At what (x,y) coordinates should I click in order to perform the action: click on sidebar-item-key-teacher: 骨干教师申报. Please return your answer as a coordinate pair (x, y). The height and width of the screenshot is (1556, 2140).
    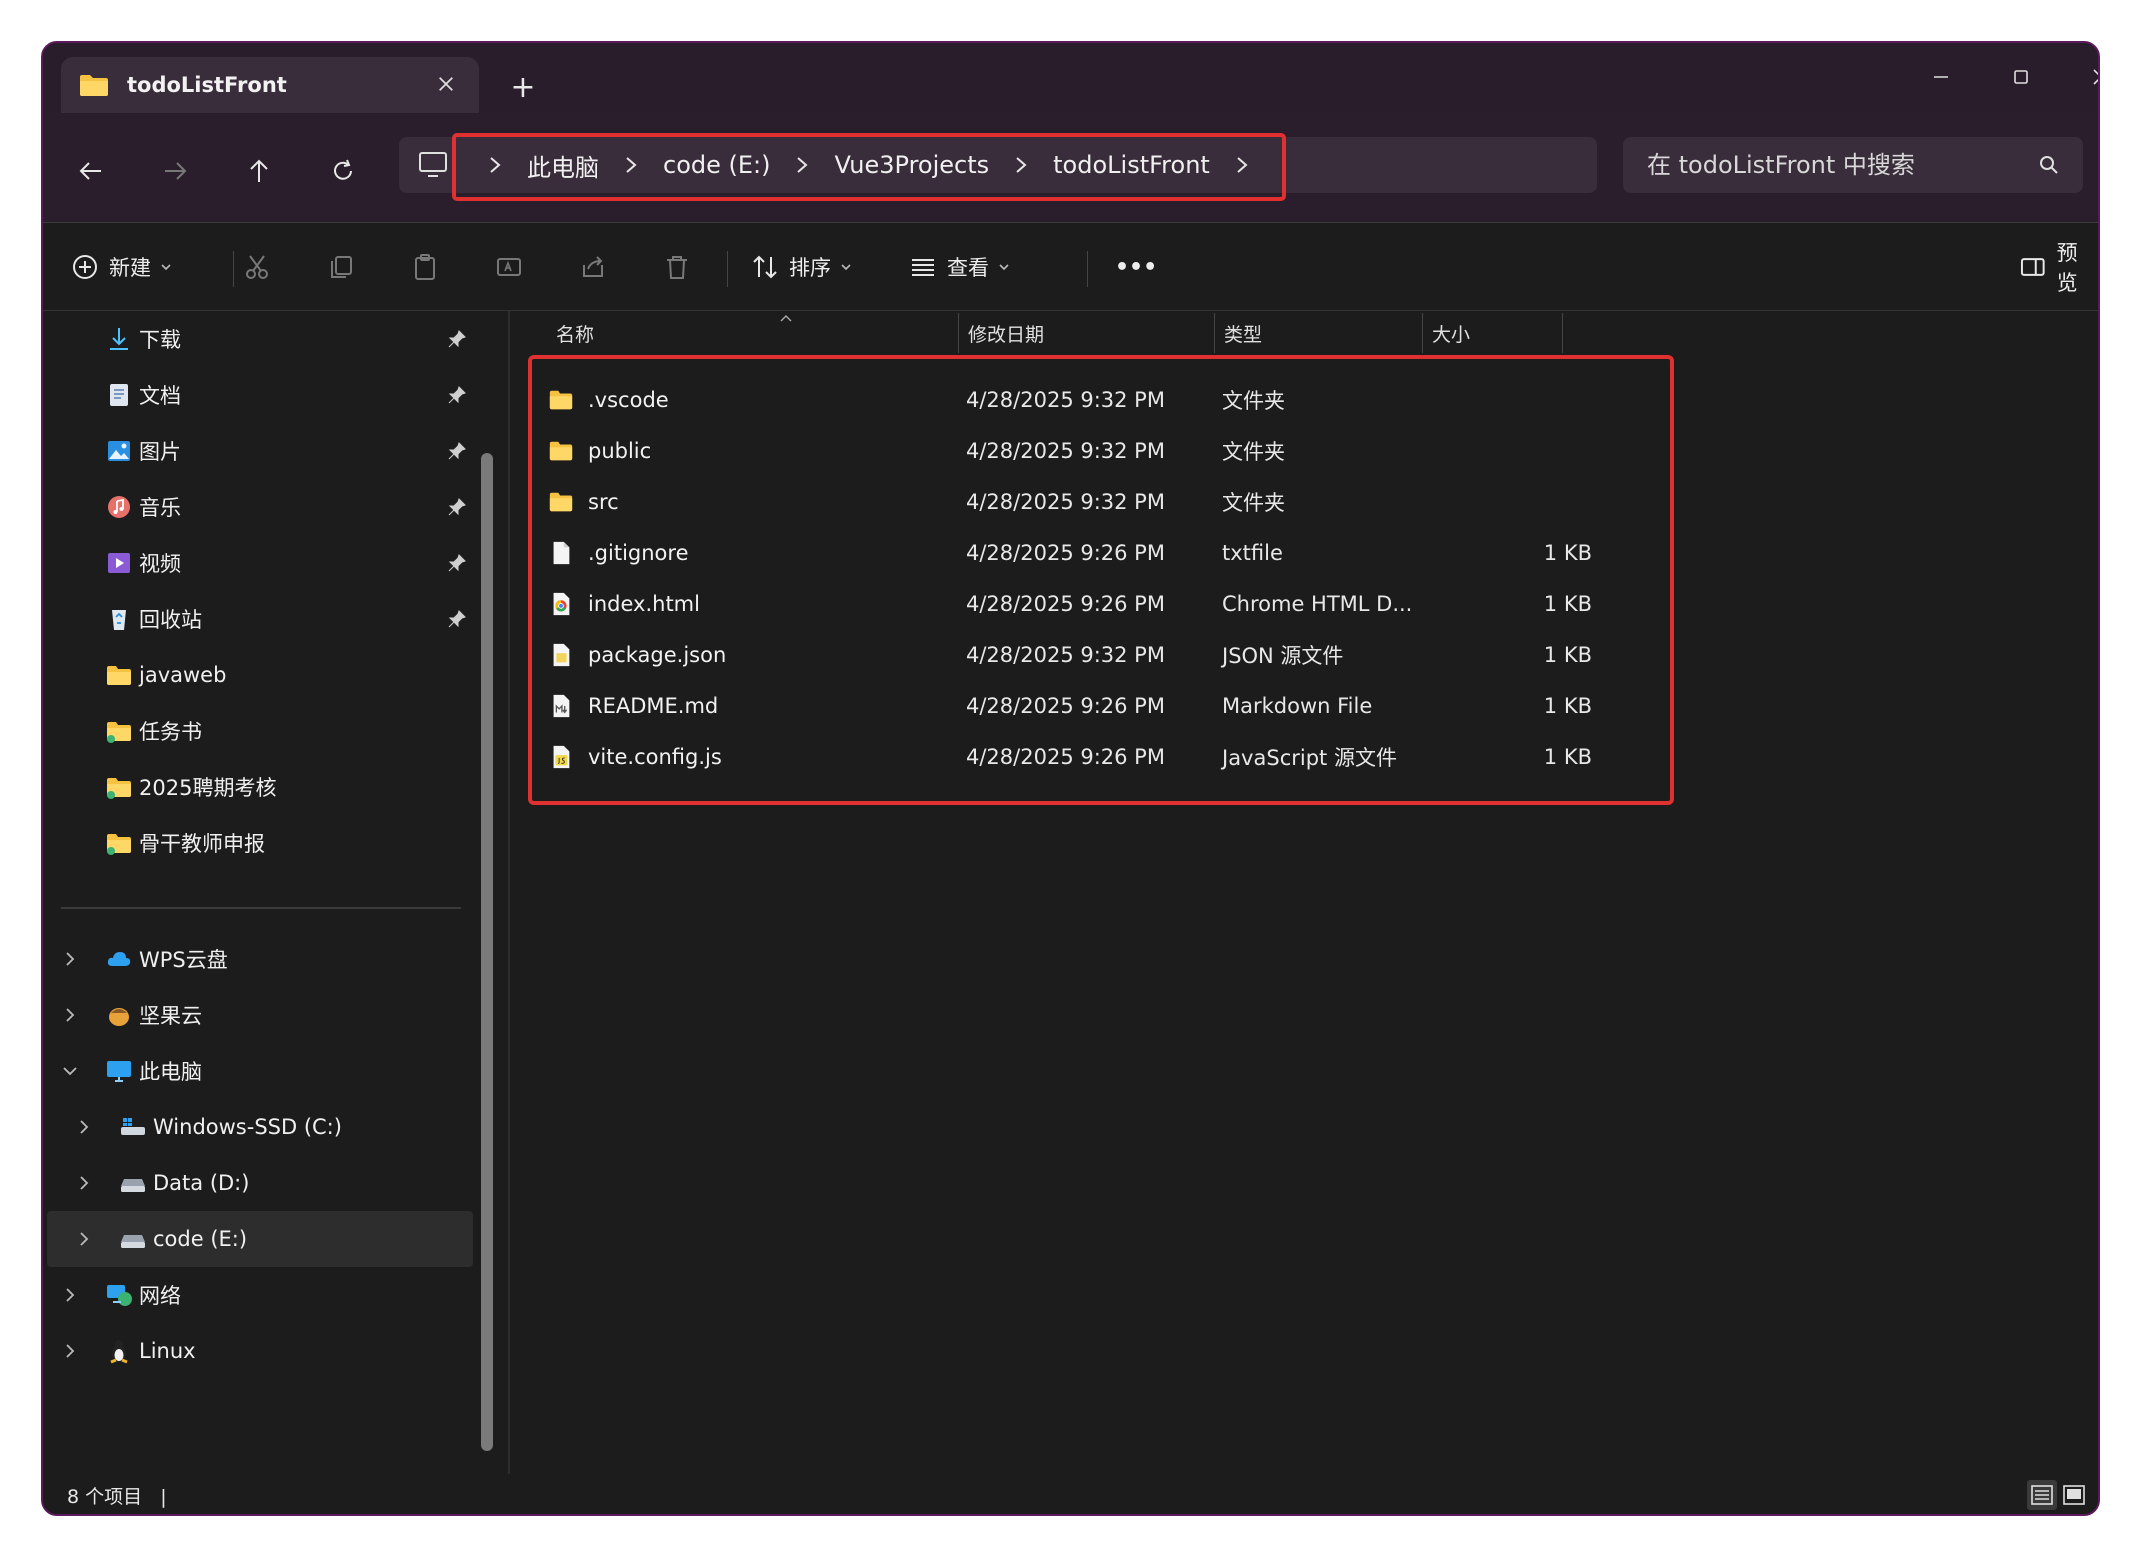
    Looking at the image, I should click on (258, 843).